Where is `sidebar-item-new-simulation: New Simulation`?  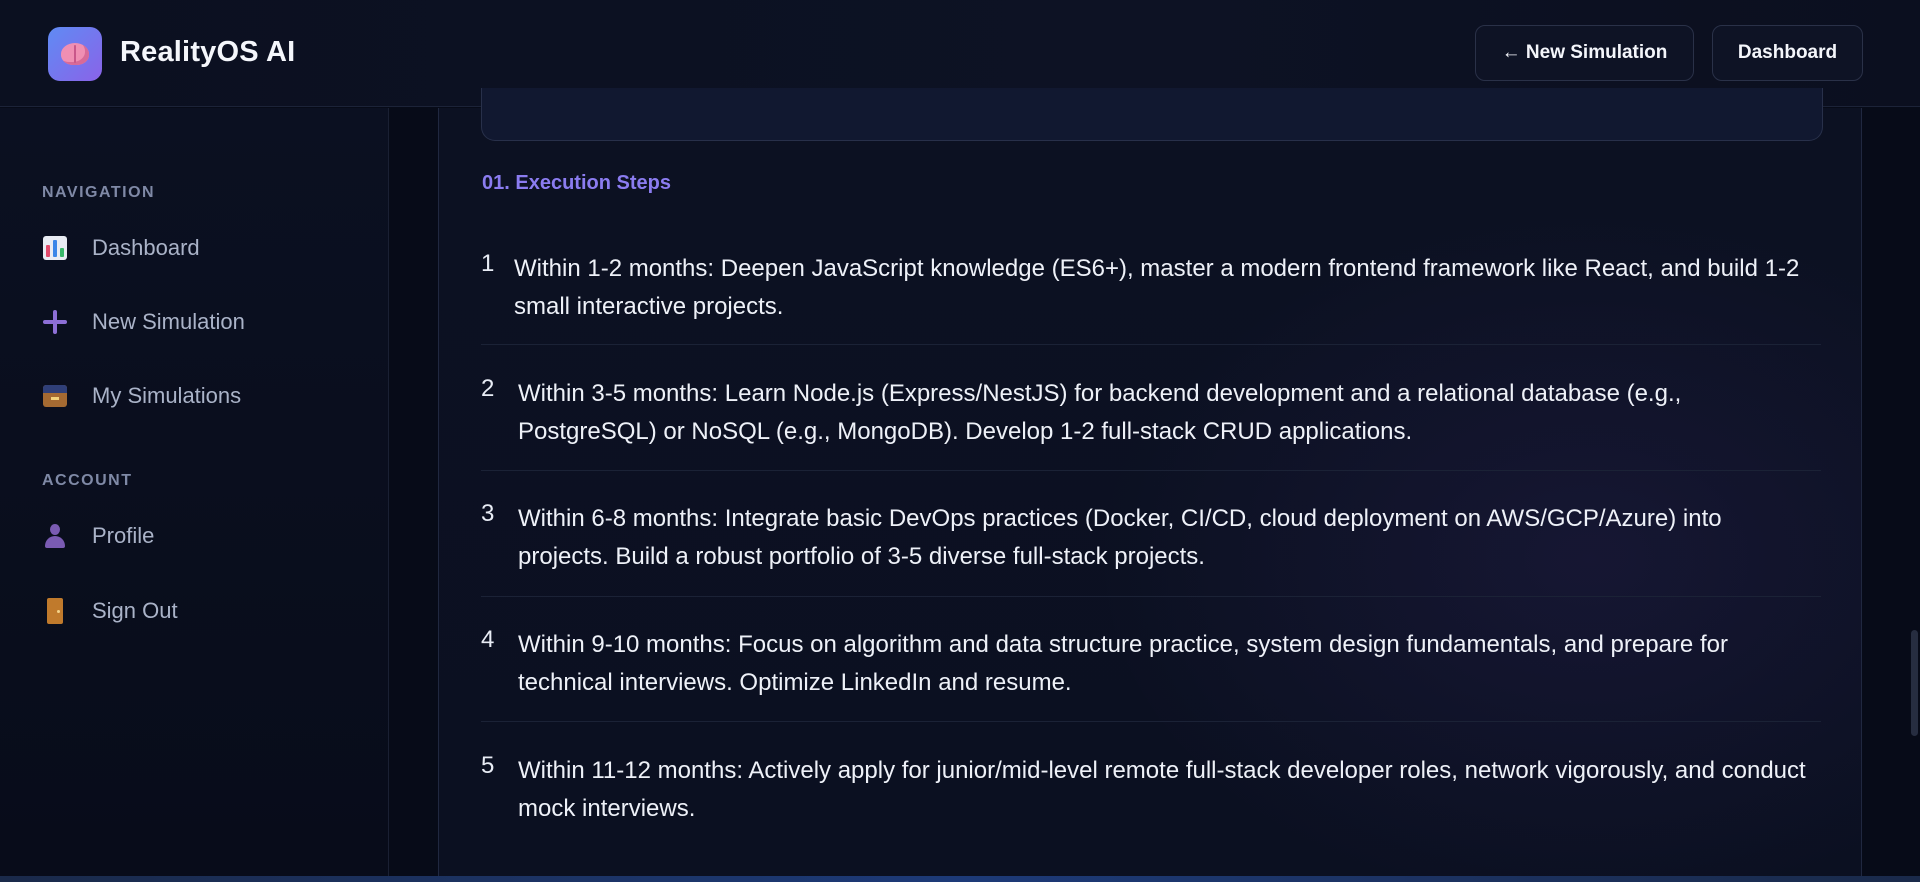
sidebar-item-new-simulation: New Simulation is located at coordinates (202, 322).